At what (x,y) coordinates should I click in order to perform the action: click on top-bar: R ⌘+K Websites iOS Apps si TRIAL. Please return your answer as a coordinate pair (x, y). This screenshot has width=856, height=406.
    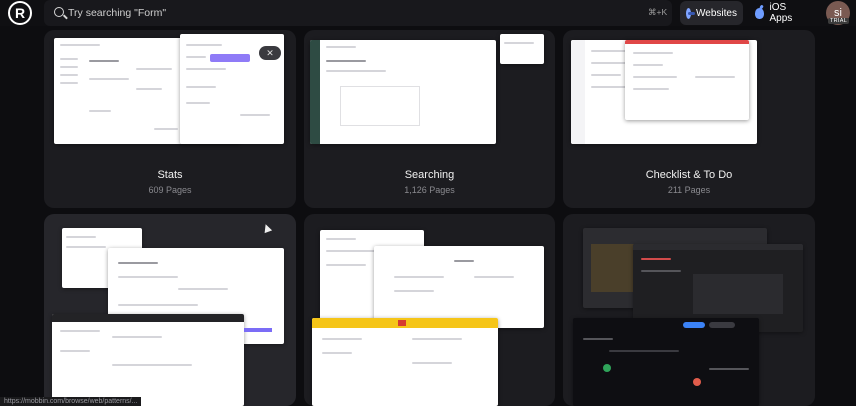
    Looking at the image, I should click on (428, 13).